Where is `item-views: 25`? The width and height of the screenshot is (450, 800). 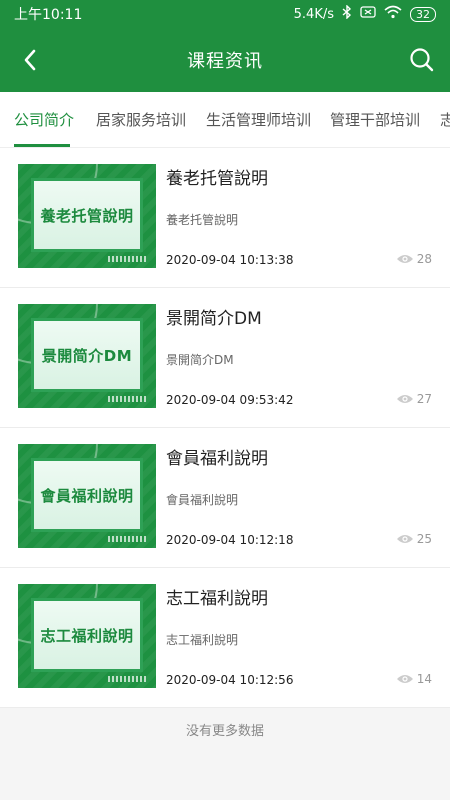 item-views: 25 is located at coordinates (414, 539).